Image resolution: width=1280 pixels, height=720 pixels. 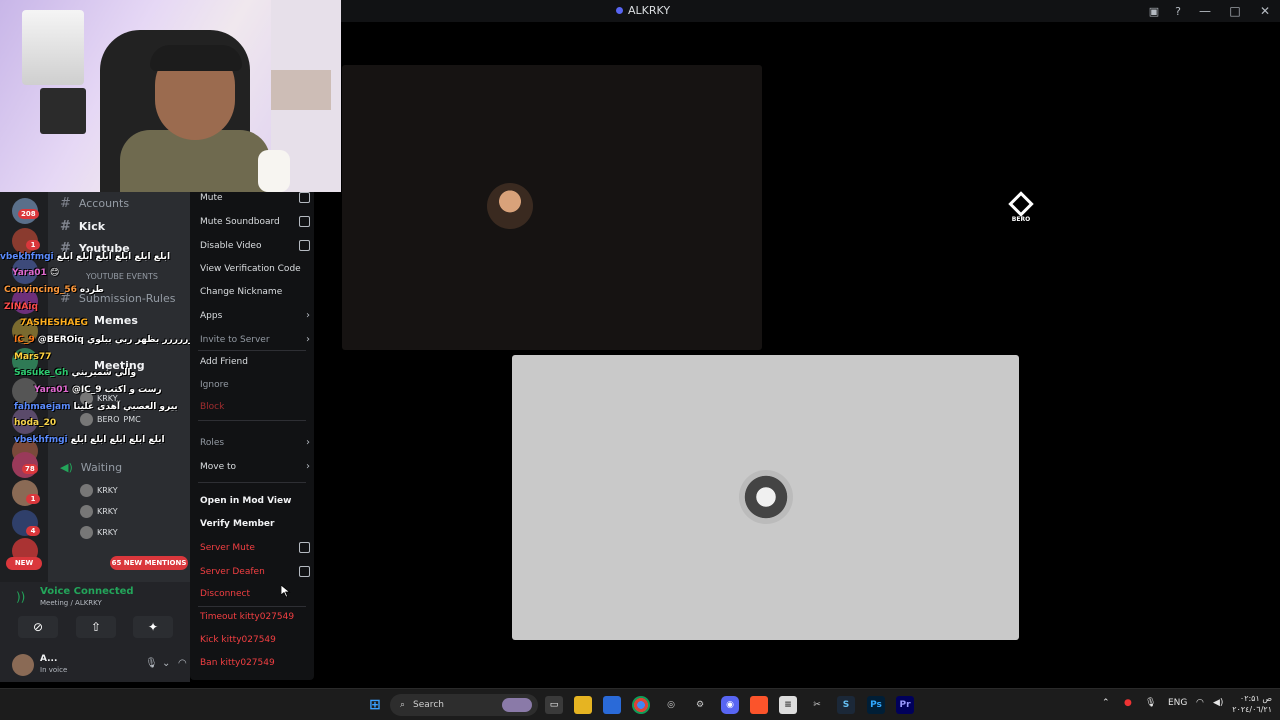 I want to click on menu-verify-member: Verify Member, so click(x=255, y=524).